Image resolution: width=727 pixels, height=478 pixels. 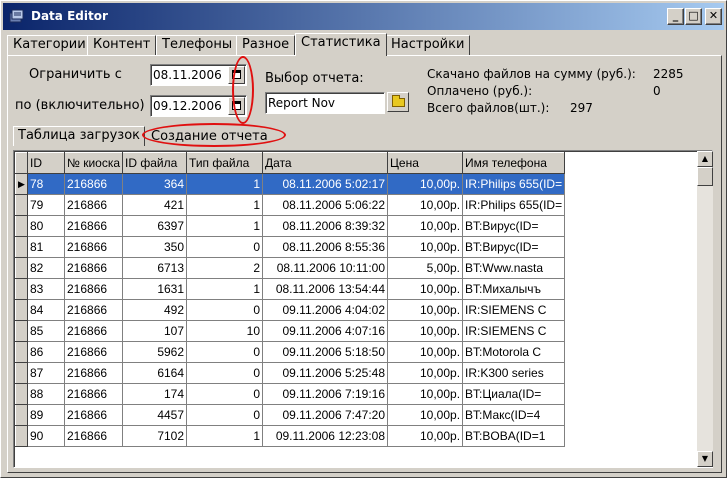 I want to click on cell-phone-name: BT:Motorola C, so click(x=514, y=352).